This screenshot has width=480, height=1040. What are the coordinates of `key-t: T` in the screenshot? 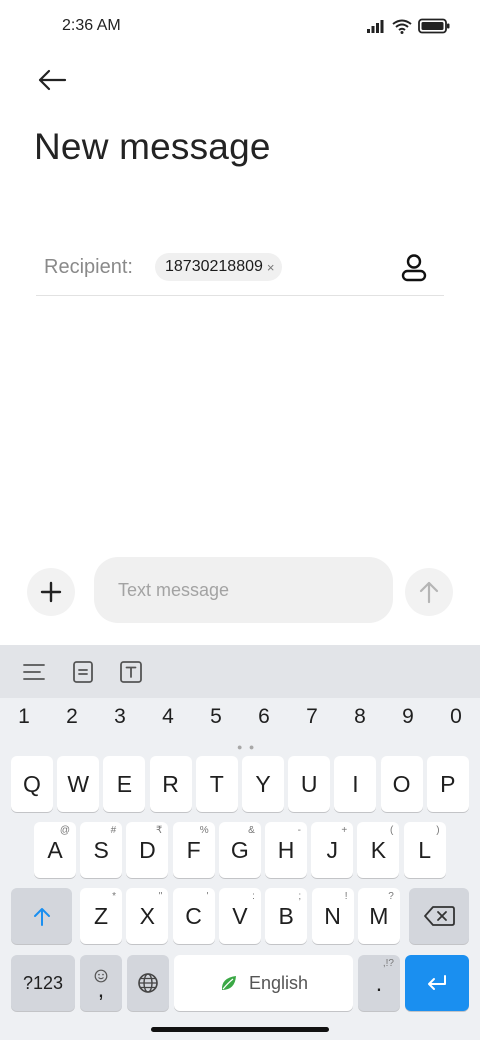 It's located at (216, 784).